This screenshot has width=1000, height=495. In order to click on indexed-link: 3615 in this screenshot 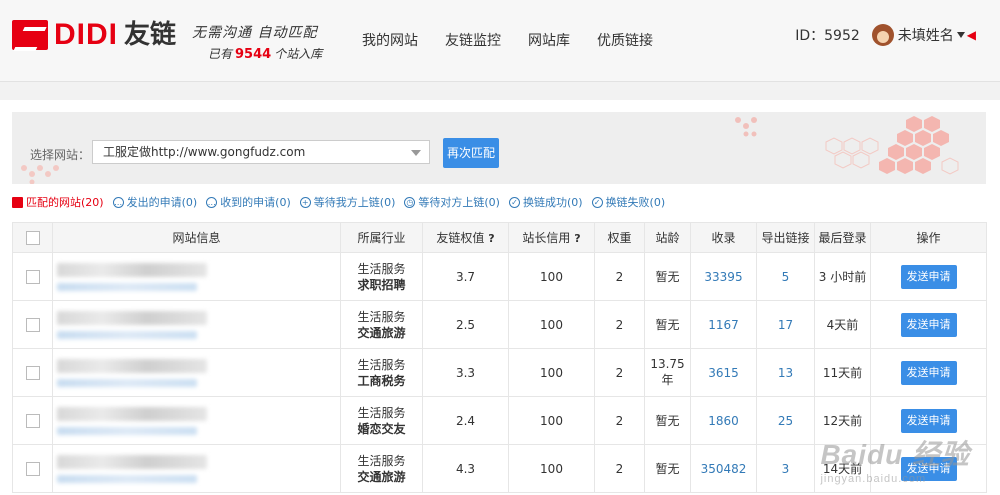, I will do `click(723, 373)`.